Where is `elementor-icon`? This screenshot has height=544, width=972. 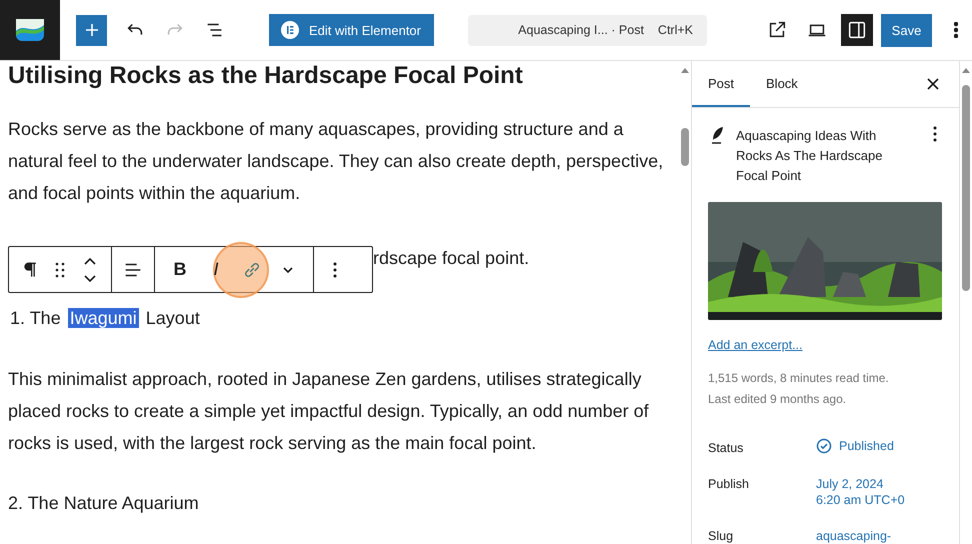 elementor-icon is located at coordinates (290, 30).